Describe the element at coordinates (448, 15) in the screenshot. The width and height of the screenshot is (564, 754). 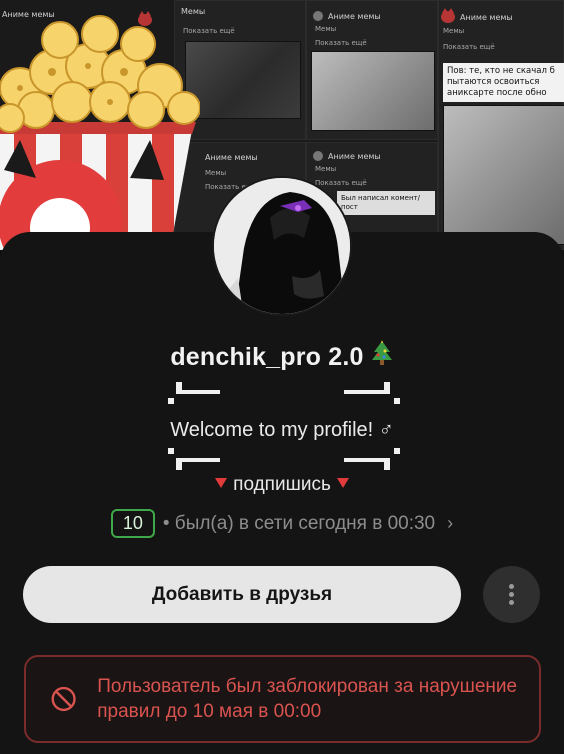
I see `cat-logo-icon` at that location.